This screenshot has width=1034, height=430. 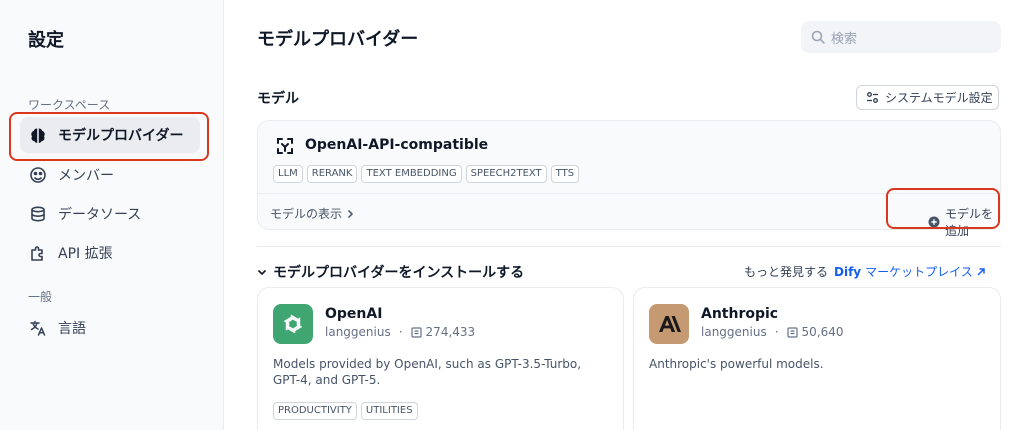 I want to click on plugin-tags: PRODUCTIVITY UTILITIES, so click(x=345, y=411).